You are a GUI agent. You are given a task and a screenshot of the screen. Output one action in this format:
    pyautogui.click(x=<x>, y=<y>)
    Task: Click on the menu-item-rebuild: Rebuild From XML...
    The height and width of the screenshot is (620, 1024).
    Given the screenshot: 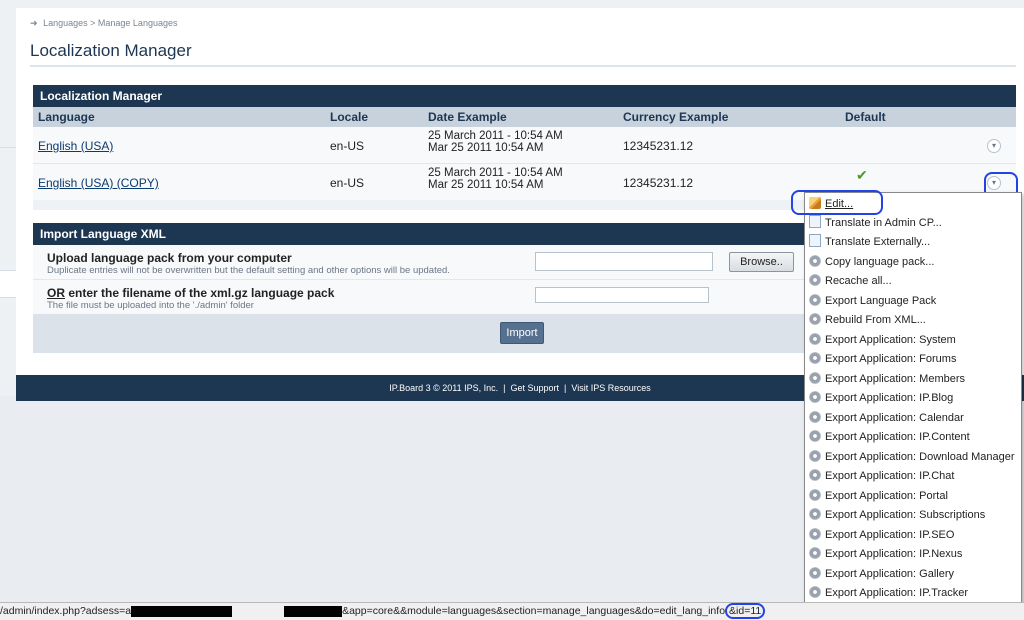 What is the action you would take?
    pyautogui.click(x=867, y=320)
    